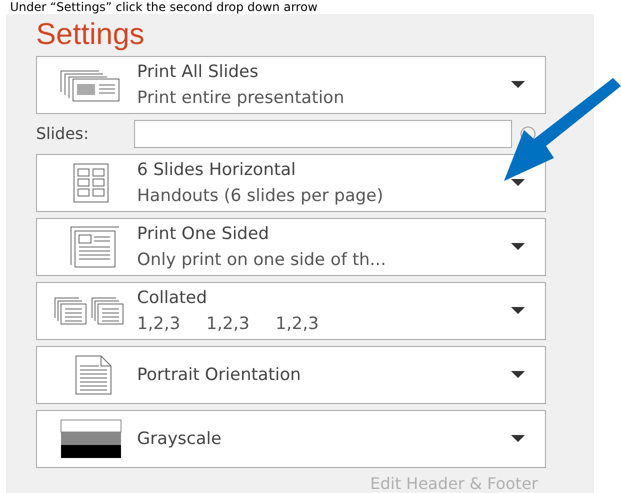 Image resolution: width=621 pixels, height=493 pixels. What do you see at coordinates (164, 7) in the screenshot?
I see `instruction-text: Under “Settings” click the second drop down arrow` at bounding box center [164, 7].